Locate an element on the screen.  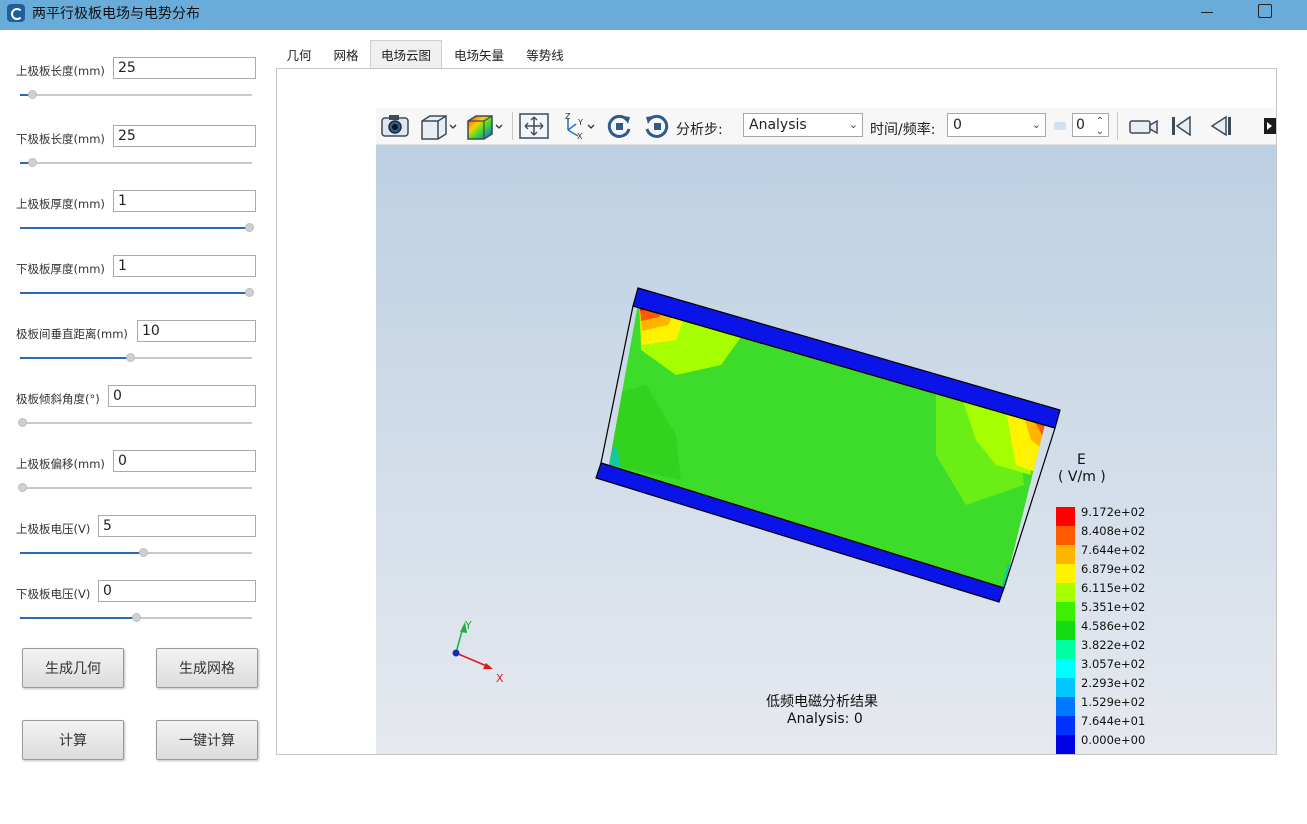
fit-view-icon is located at coordinates (534, 126).